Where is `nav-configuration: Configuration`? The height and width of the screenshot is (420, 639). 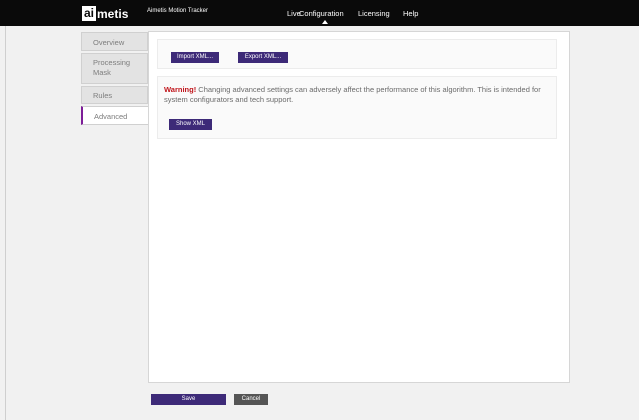 nav-configuration: Configuration is located at coordinates (321, 13).